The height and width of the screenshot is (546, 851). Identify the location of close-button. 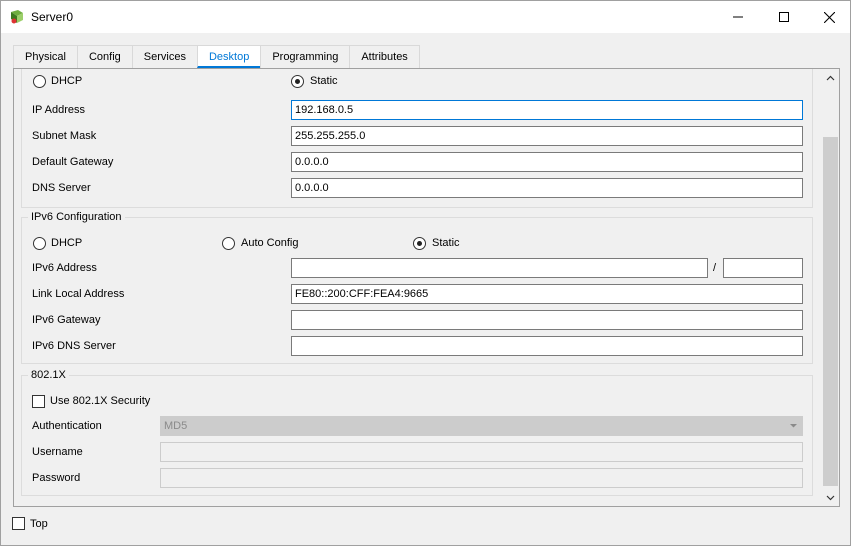
(828, 17).